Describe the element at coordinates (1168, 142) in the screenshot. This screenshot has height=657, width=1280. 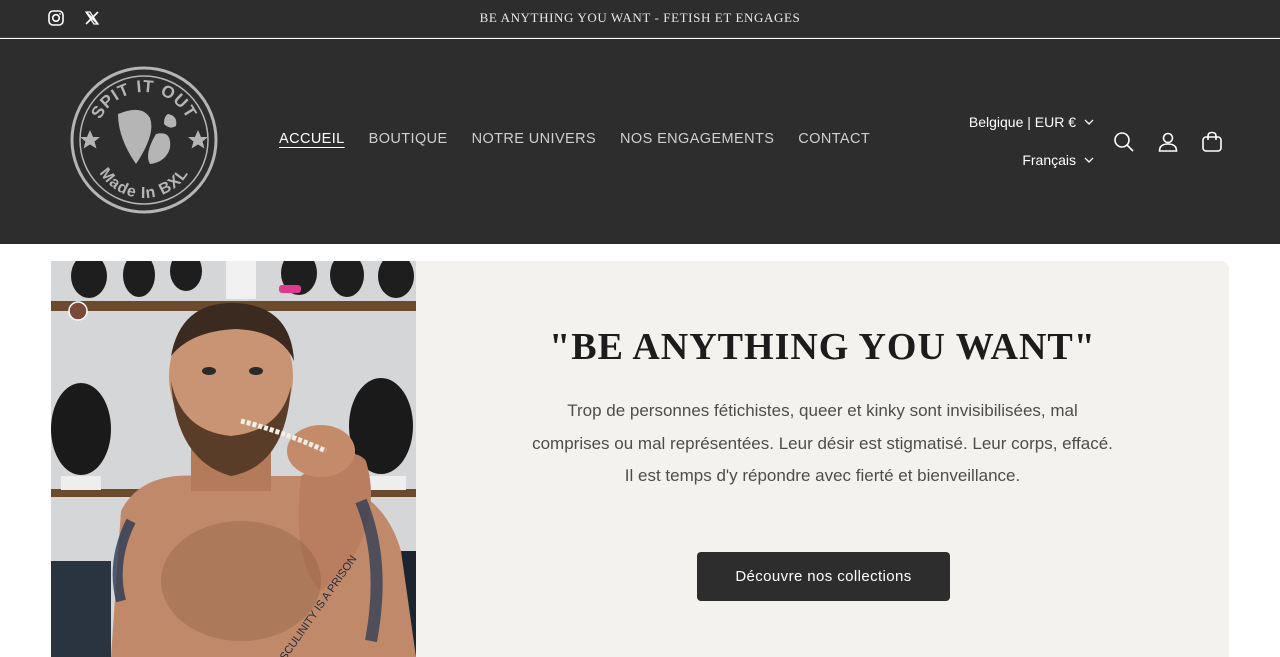
I see `account-icon` at that location.